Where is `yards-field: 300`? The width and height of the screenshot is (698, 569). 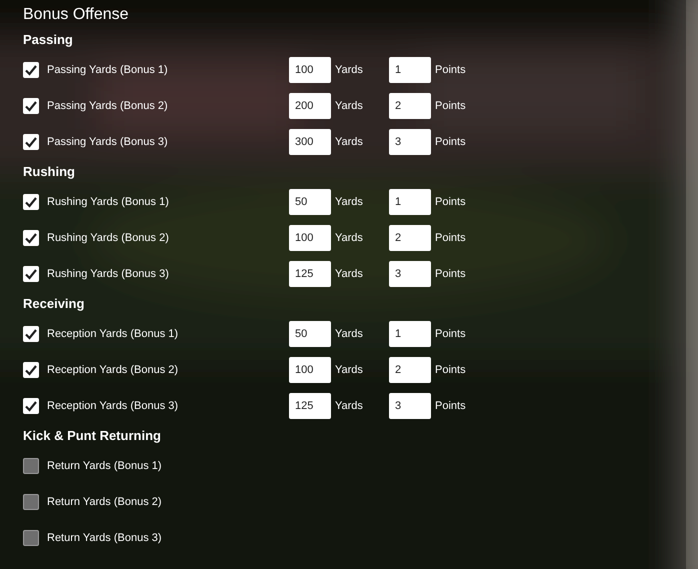
yards-field: 300 is located at coordinates (310, 142).